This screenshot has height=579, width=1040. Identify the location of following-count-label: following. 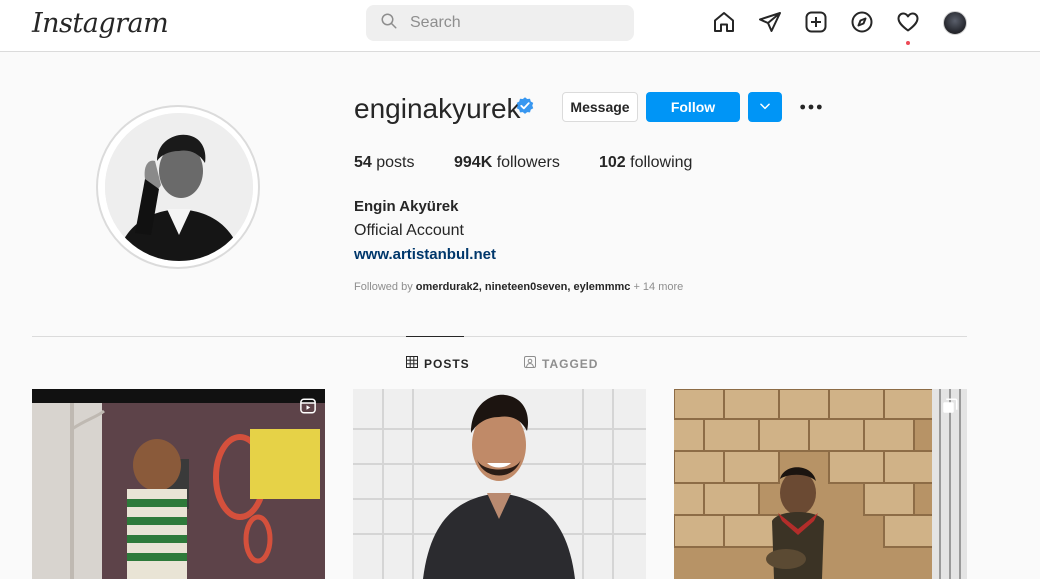
(661, 162).